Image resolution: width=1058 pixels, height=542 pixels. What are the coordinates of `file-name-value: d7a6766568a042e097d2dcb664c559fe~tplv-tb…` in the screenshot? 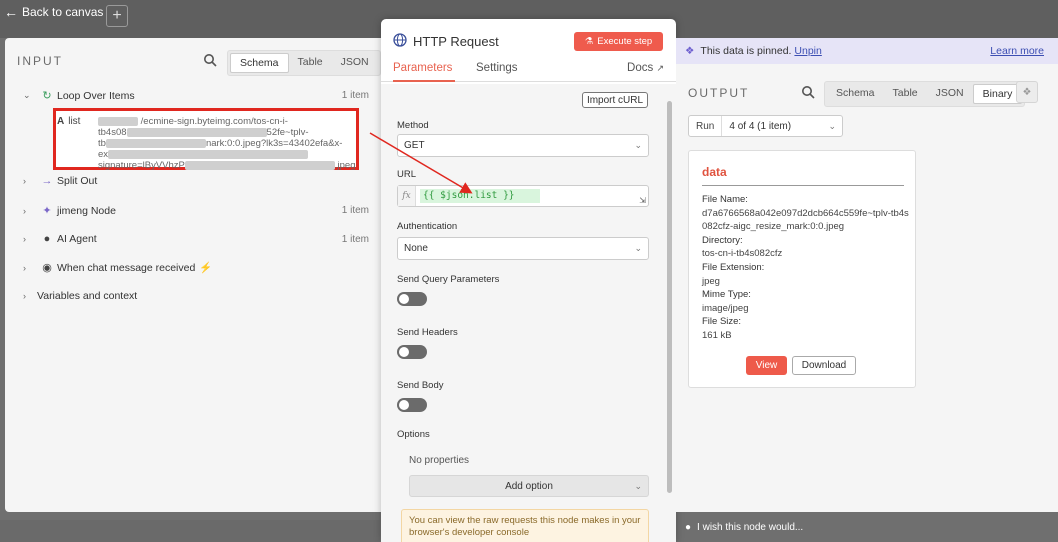 It's located at (805, 220).